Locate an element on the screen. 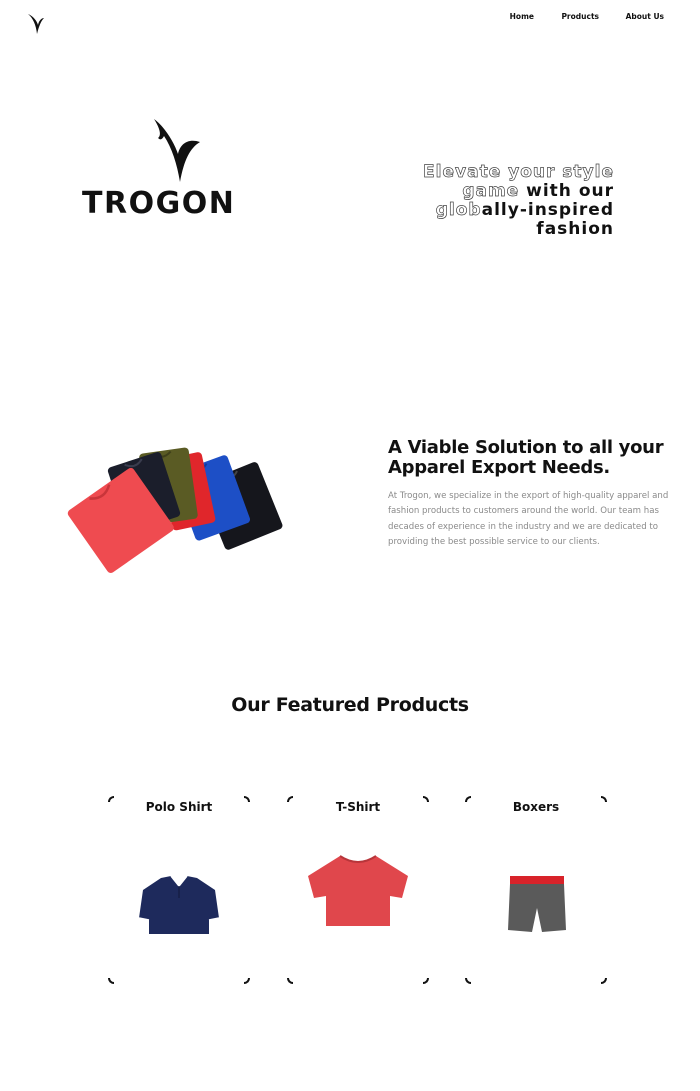 This screenshot has width=700, height=1091. boxers-image is located at coordinates (537, 904).